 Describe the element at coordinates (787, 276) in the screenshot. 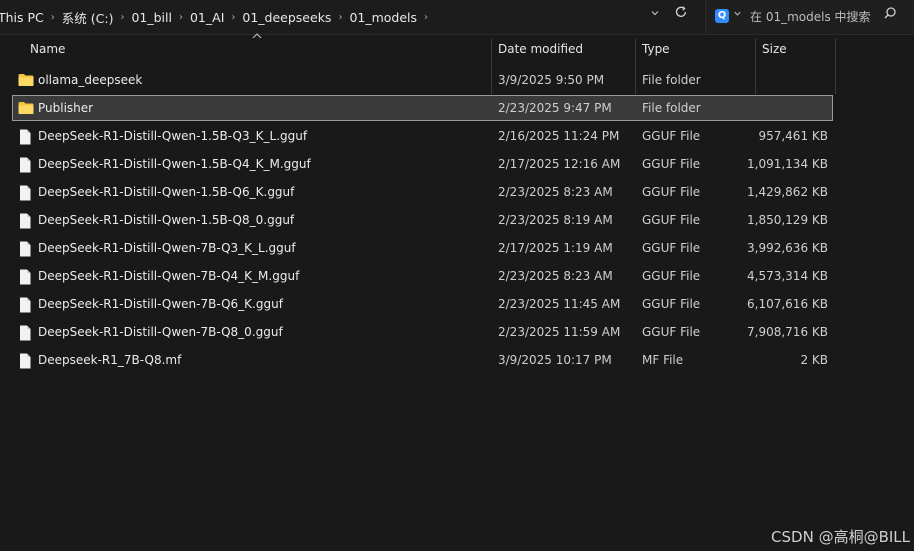

I see `file-size: 4,573,314 KB` at that location.